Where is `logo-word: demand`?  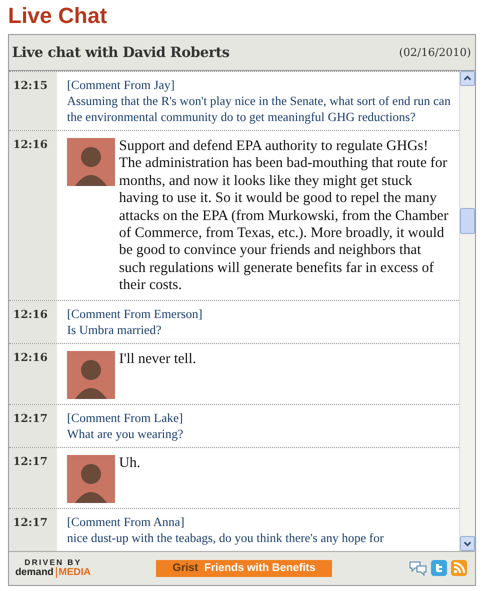 logo-word: demand is located at coordinates (36, 572).